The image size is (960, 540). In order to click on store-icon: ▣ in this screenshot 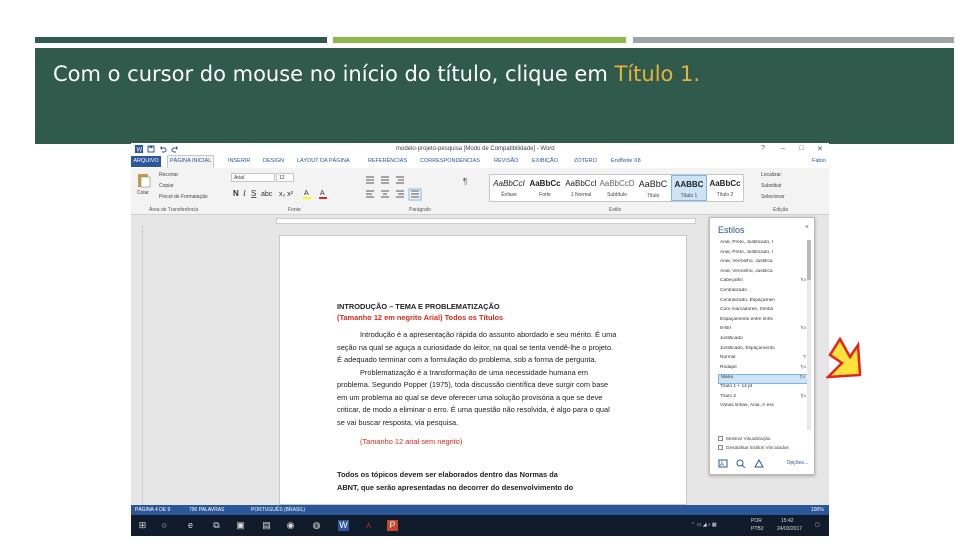, I will do `click(240, 525)`.